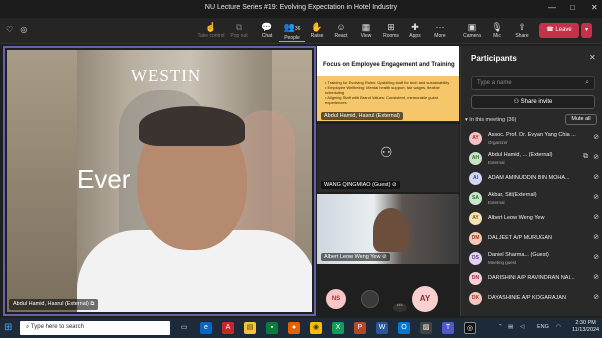 The image size is (602, 338). I want to click on apps-button: ✚ Apps, so click(415, 30).